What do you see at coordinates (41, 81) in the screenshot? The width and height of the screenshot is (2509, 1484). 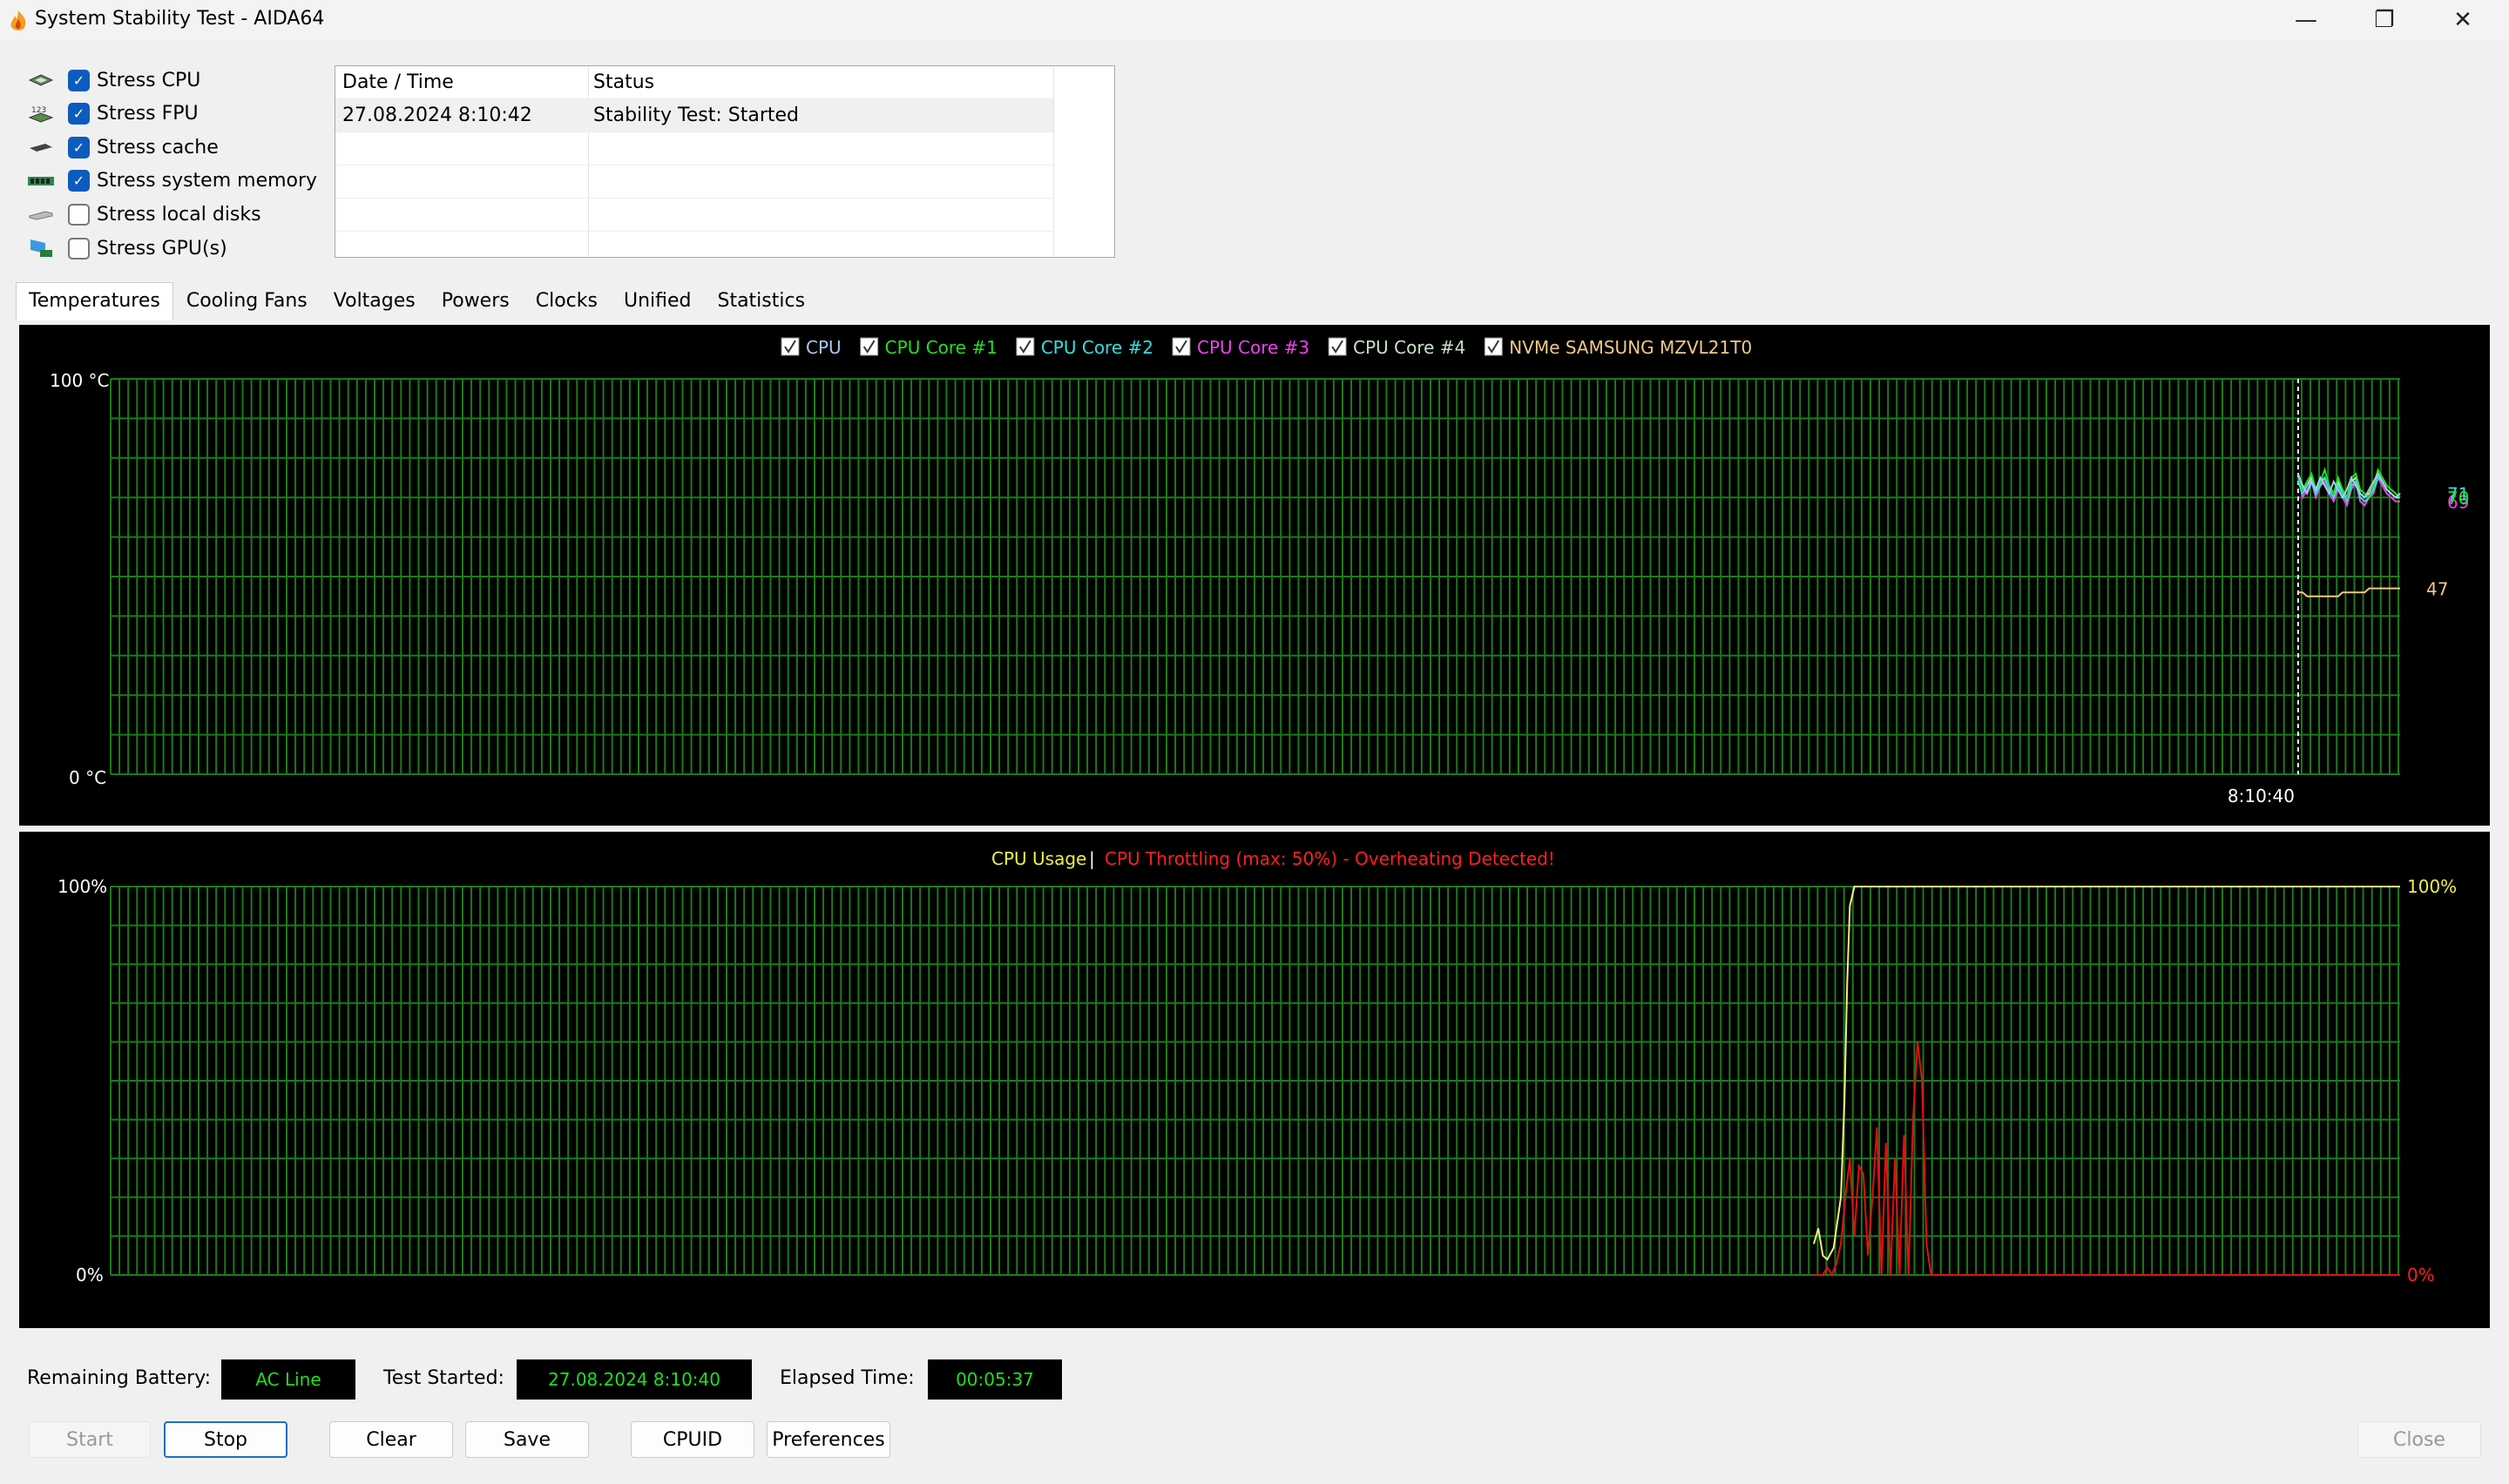 I see `cpu-chip-icon` at bounding box center [41, 81].